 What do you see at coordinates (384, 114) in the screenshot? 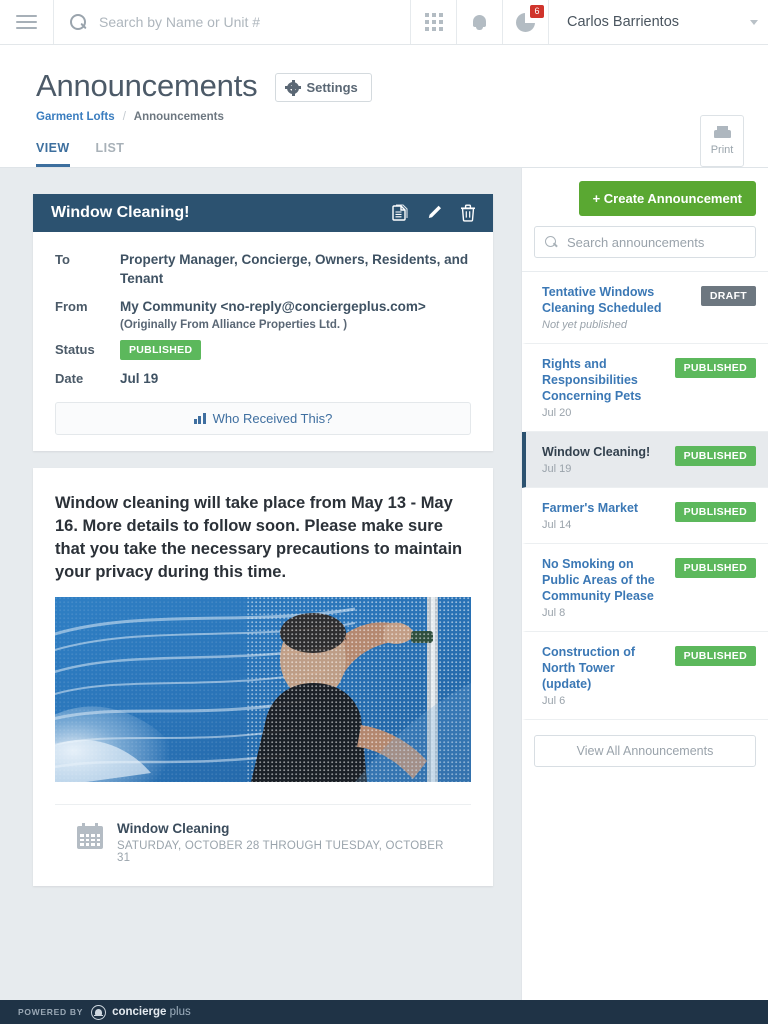
I see `breadcrumb: Garment Lofts / Announcements` at bounding box center [384, 114].